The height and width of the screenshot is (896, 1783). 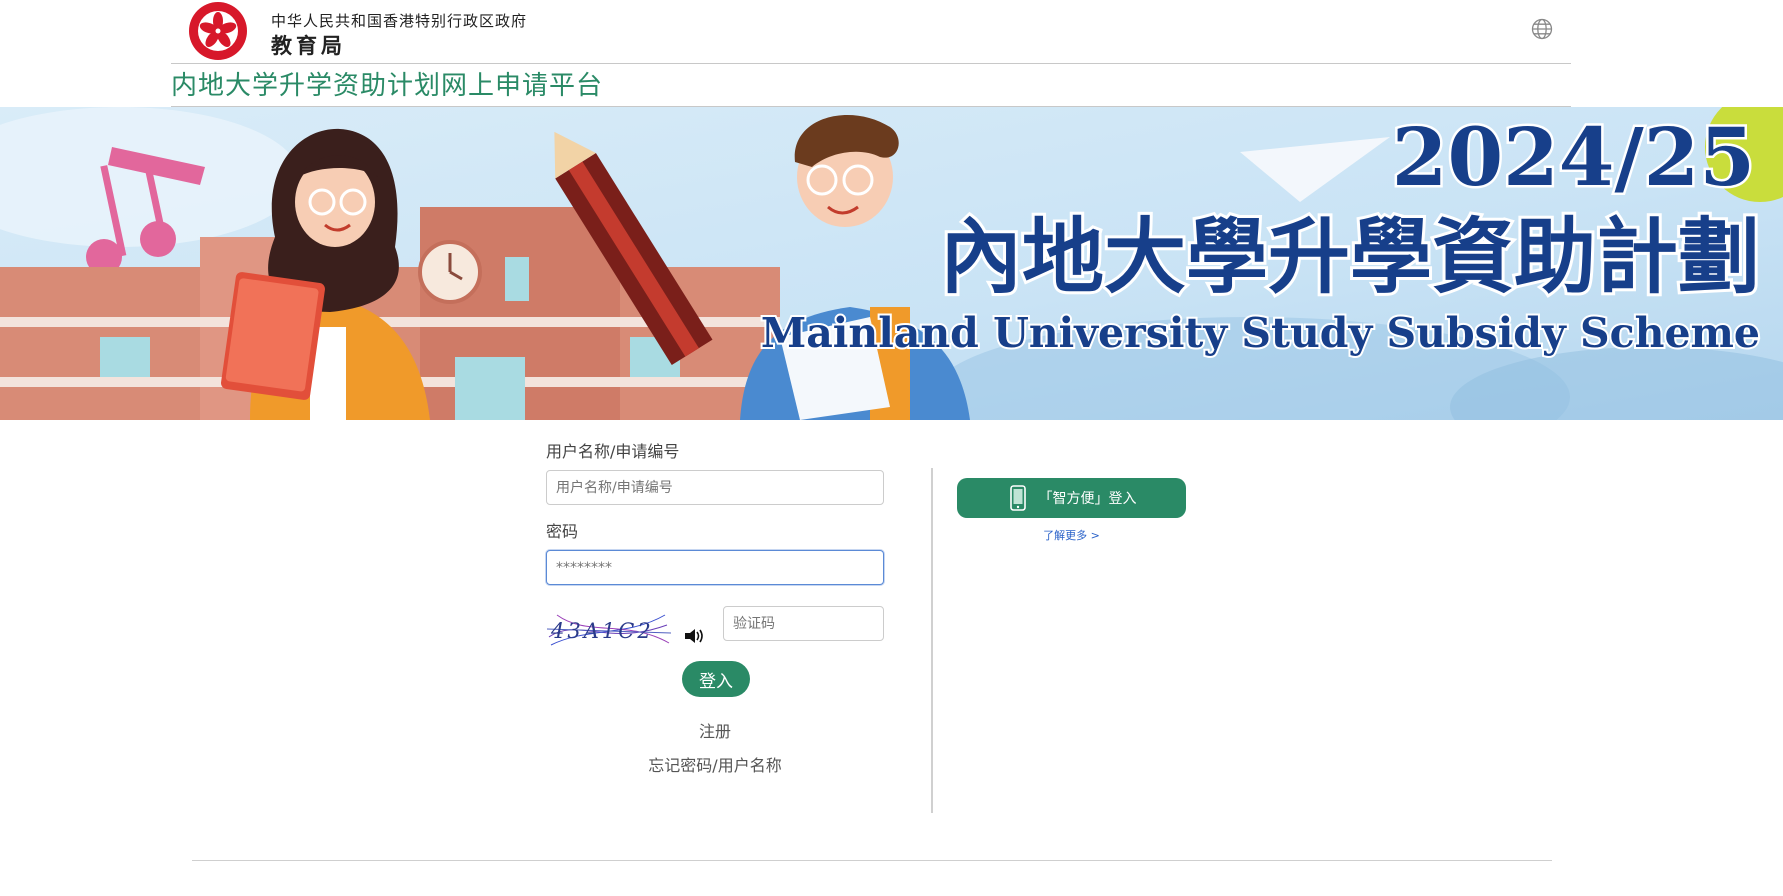 What do you see at coordinates (715, 567) in the screenshot?
I see `password-input` at bounding box center [715, 567].